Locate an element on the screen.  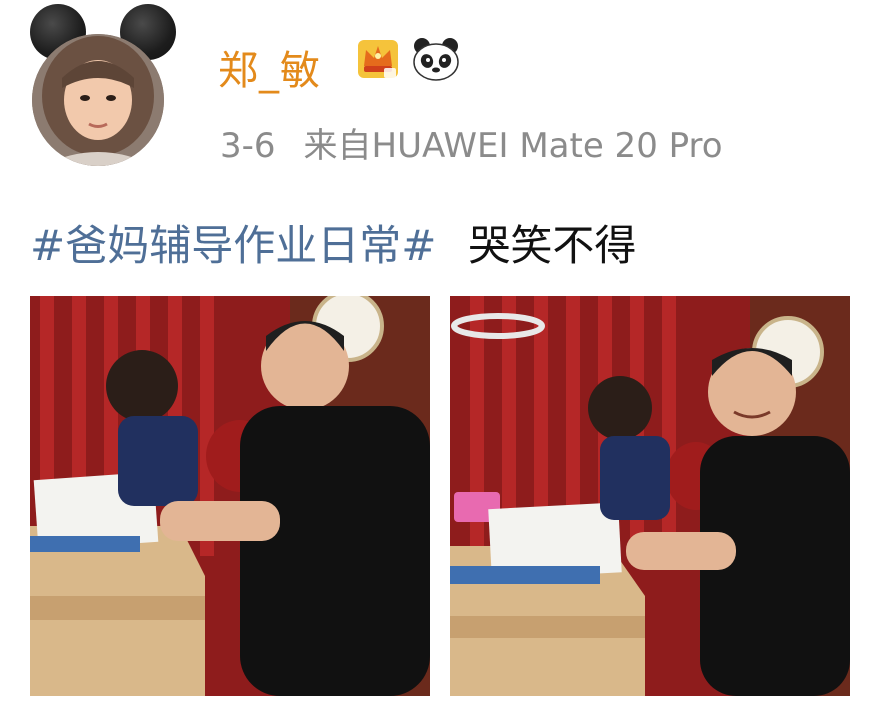
post-body: 哭笑不得 is located at coordinates (552, 245).